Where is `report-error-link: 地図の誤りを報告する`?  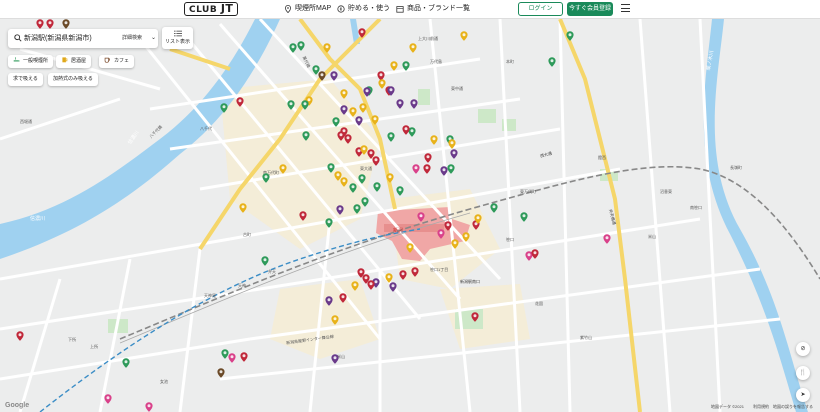
report-error-link: 地図の誤りを報告する is located at coordinates (793, 407).